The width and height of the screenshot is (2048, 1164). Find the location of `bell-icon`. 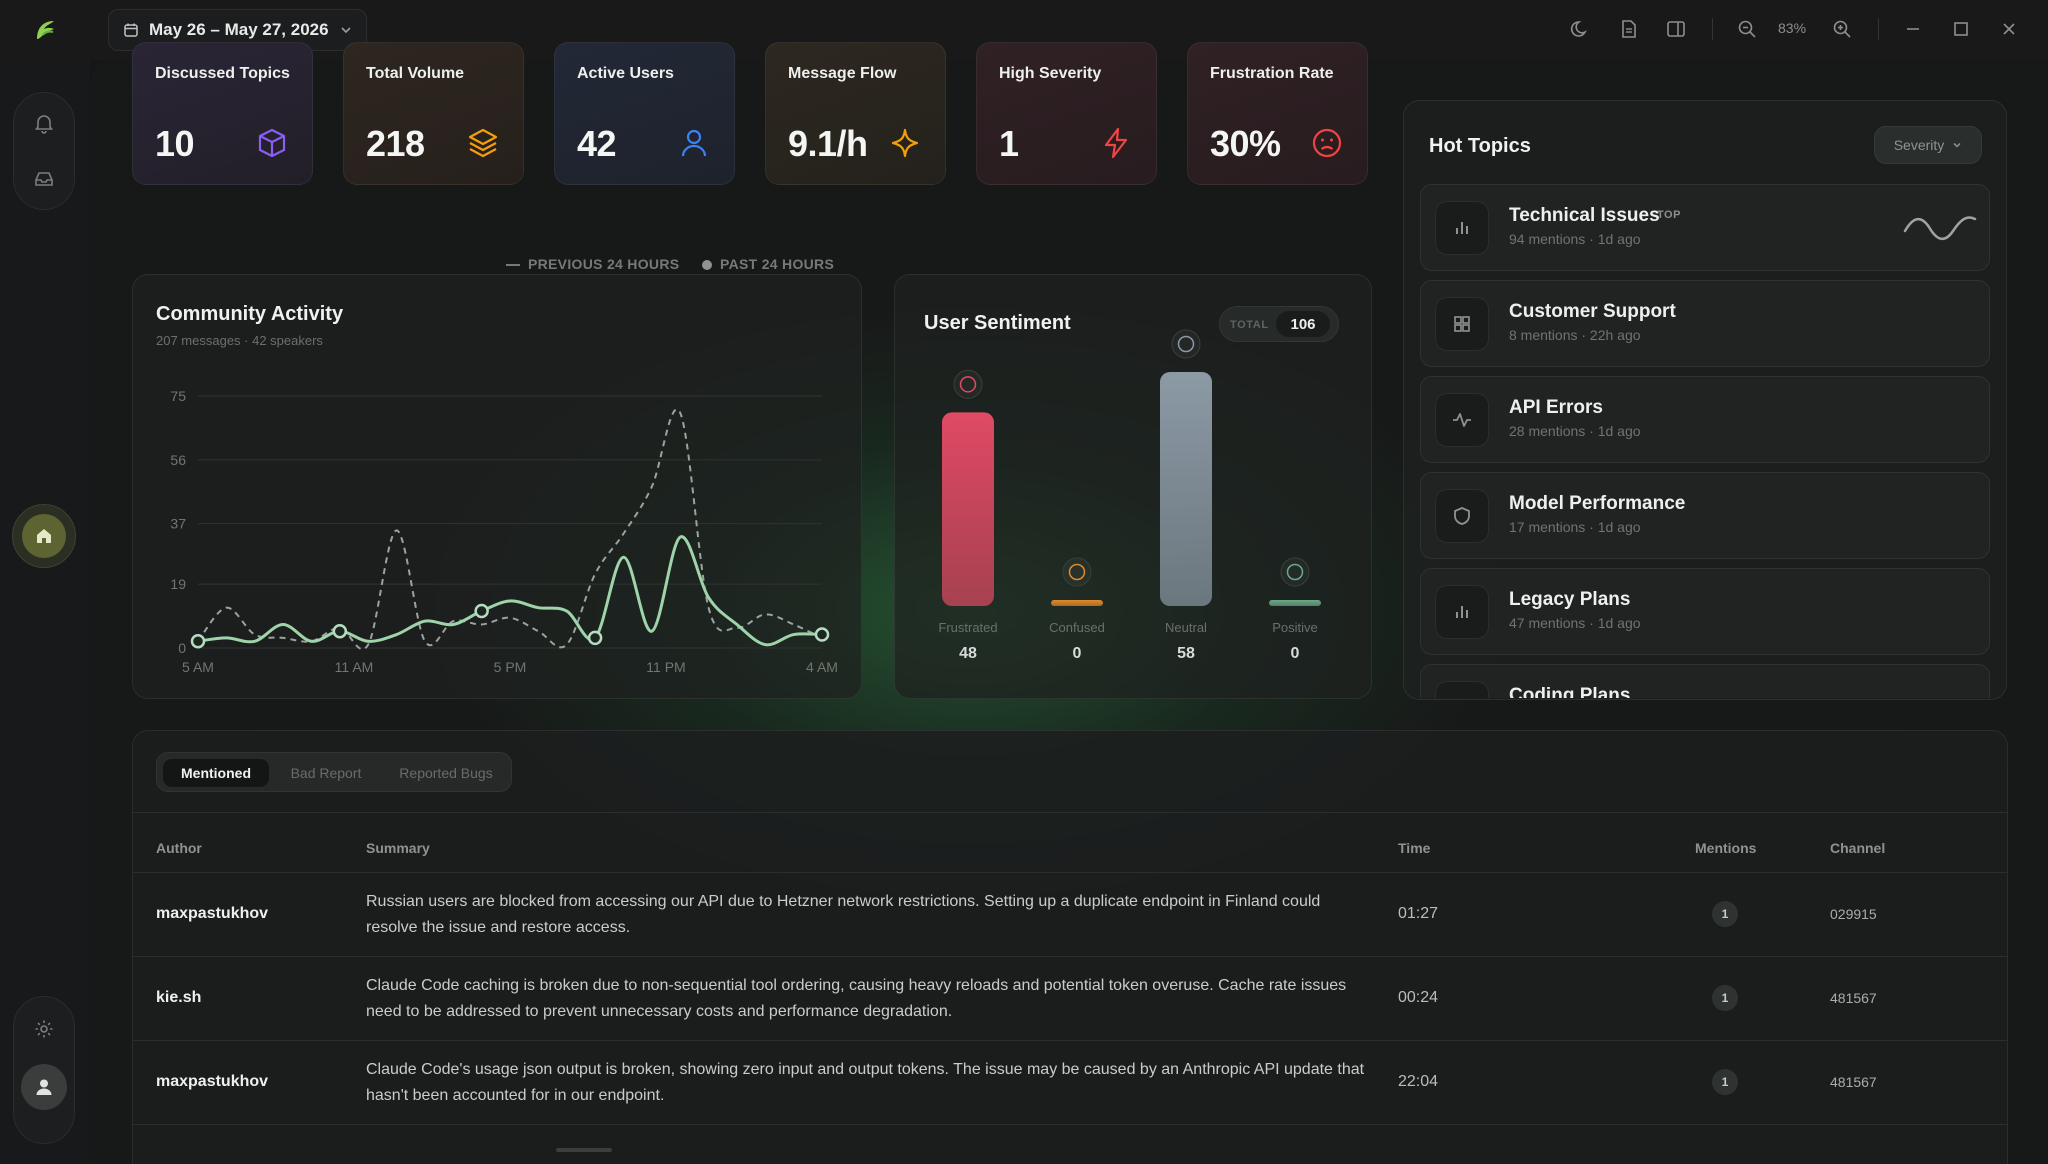

bell-icon is located at coordinates (44, 124).